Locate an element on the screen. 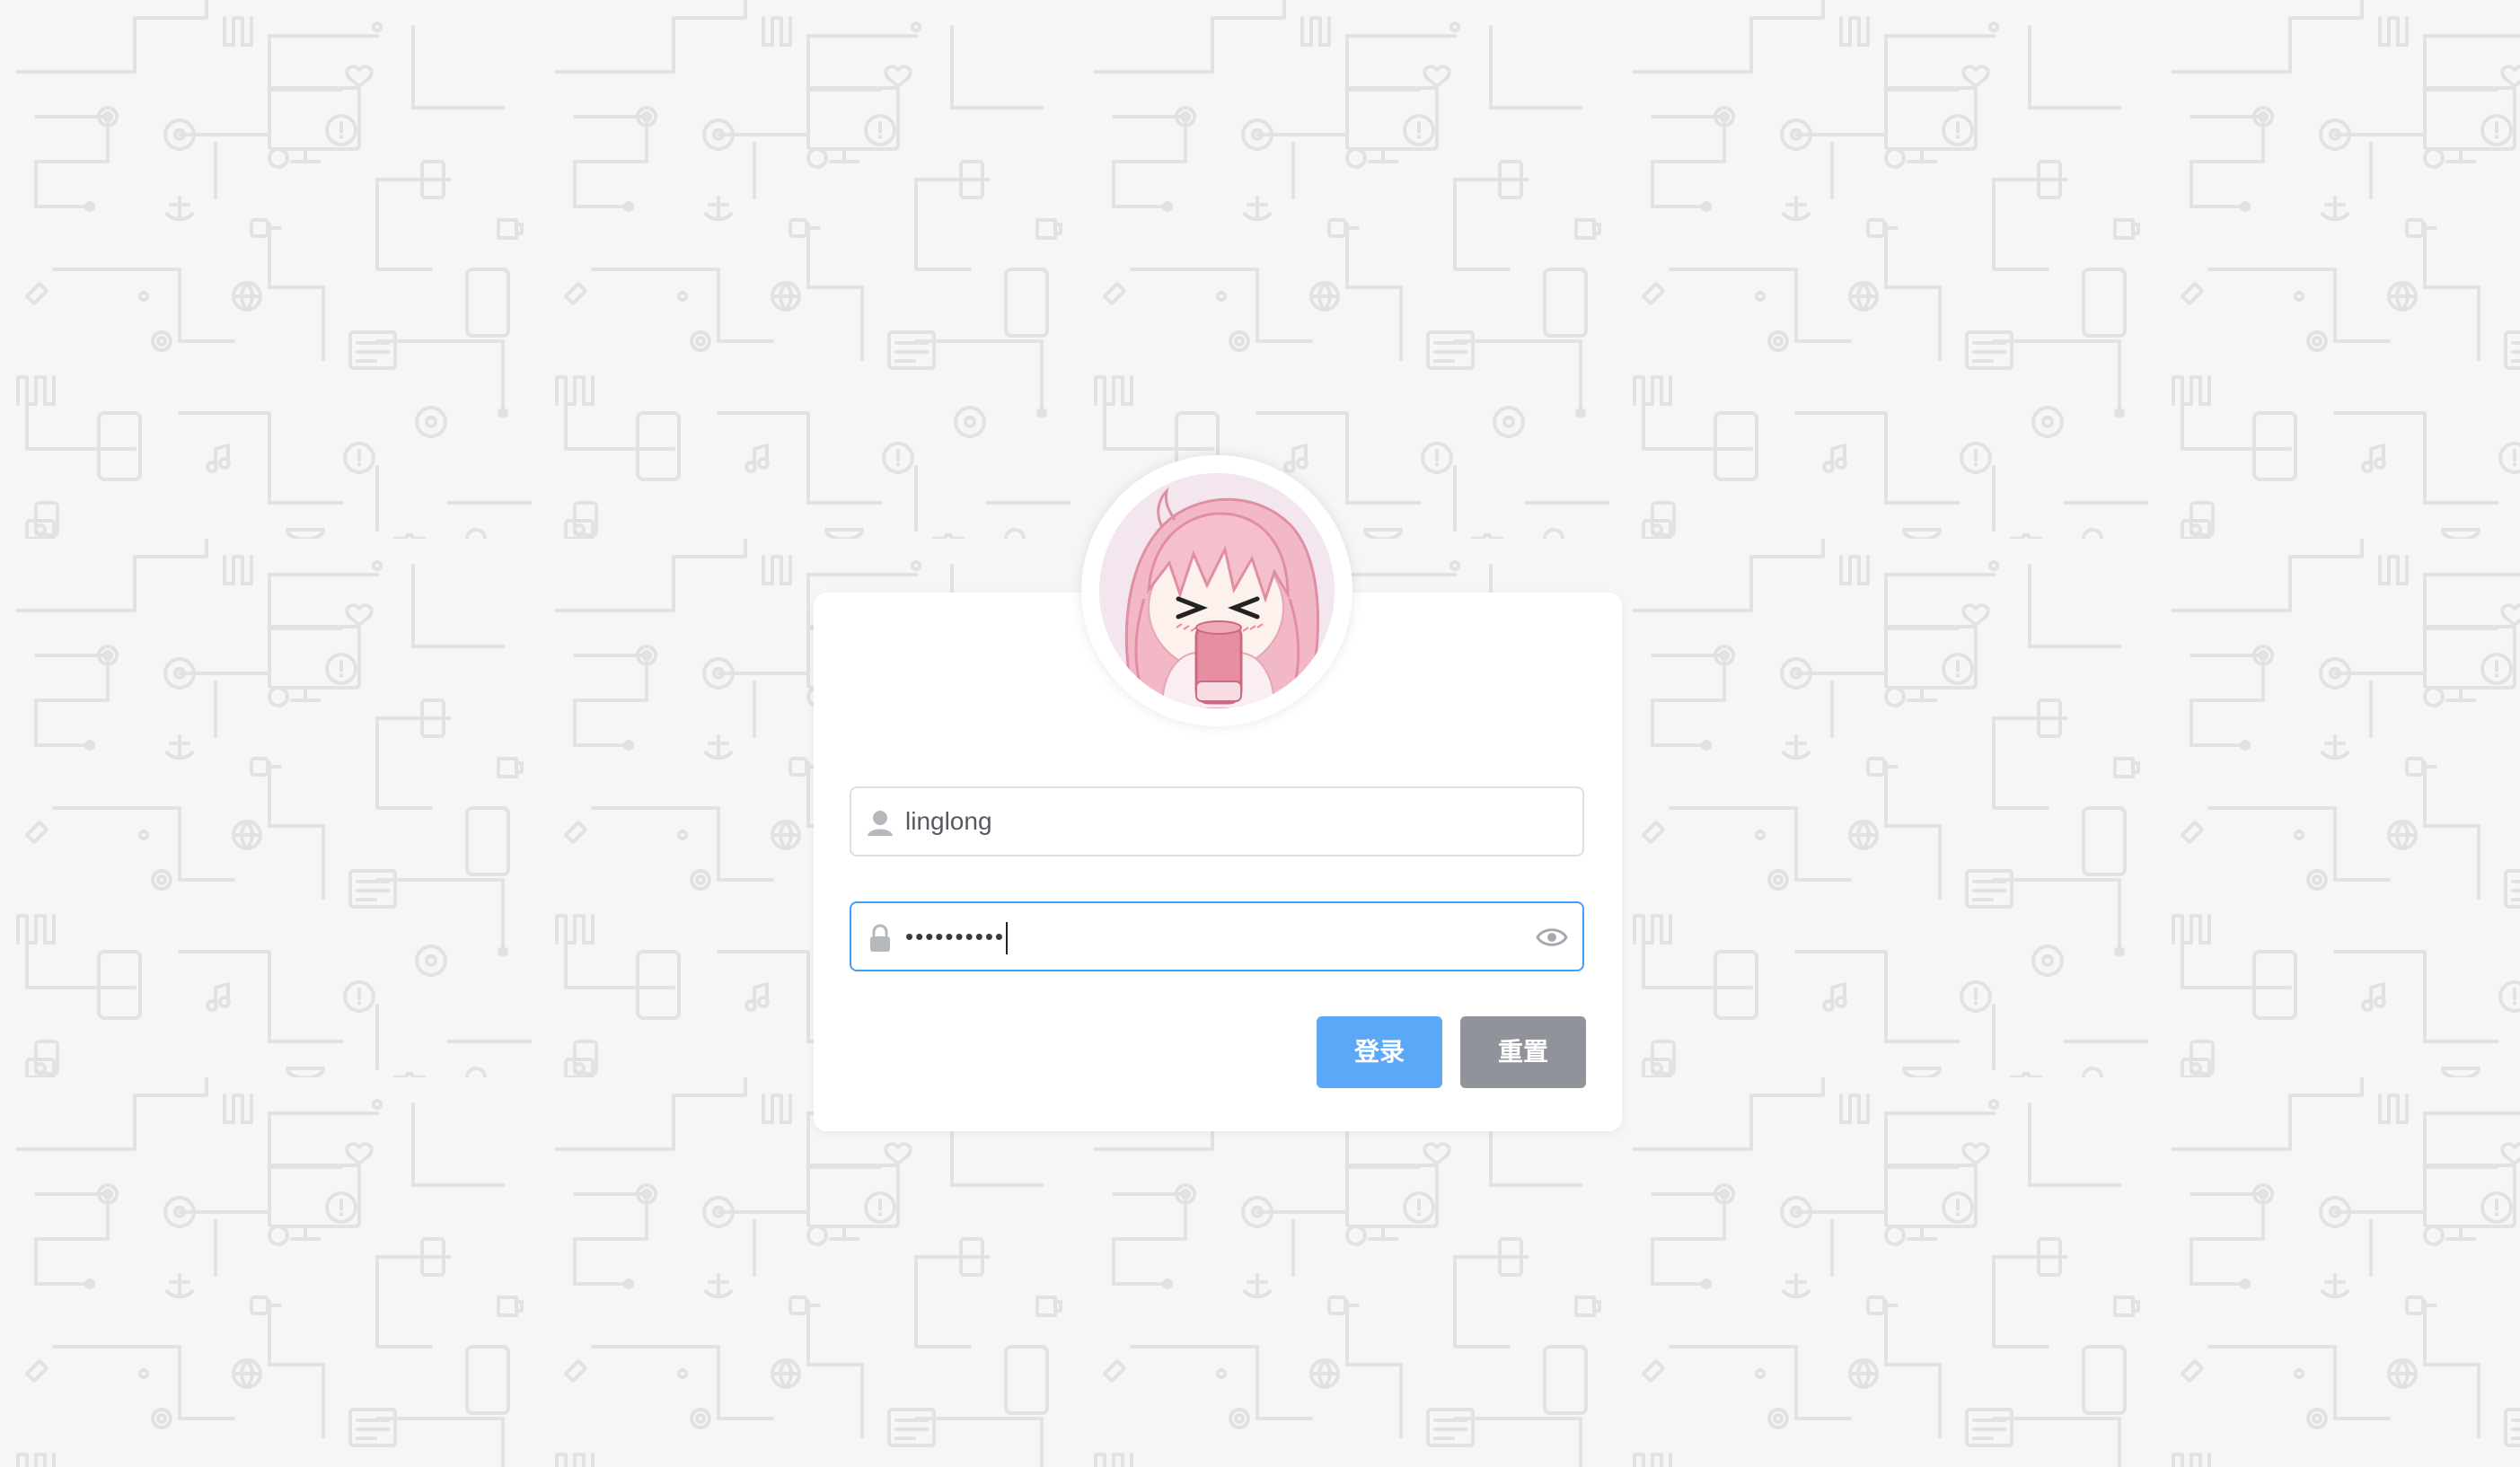  username-field: linglong is located at coordinates (1217, 821).